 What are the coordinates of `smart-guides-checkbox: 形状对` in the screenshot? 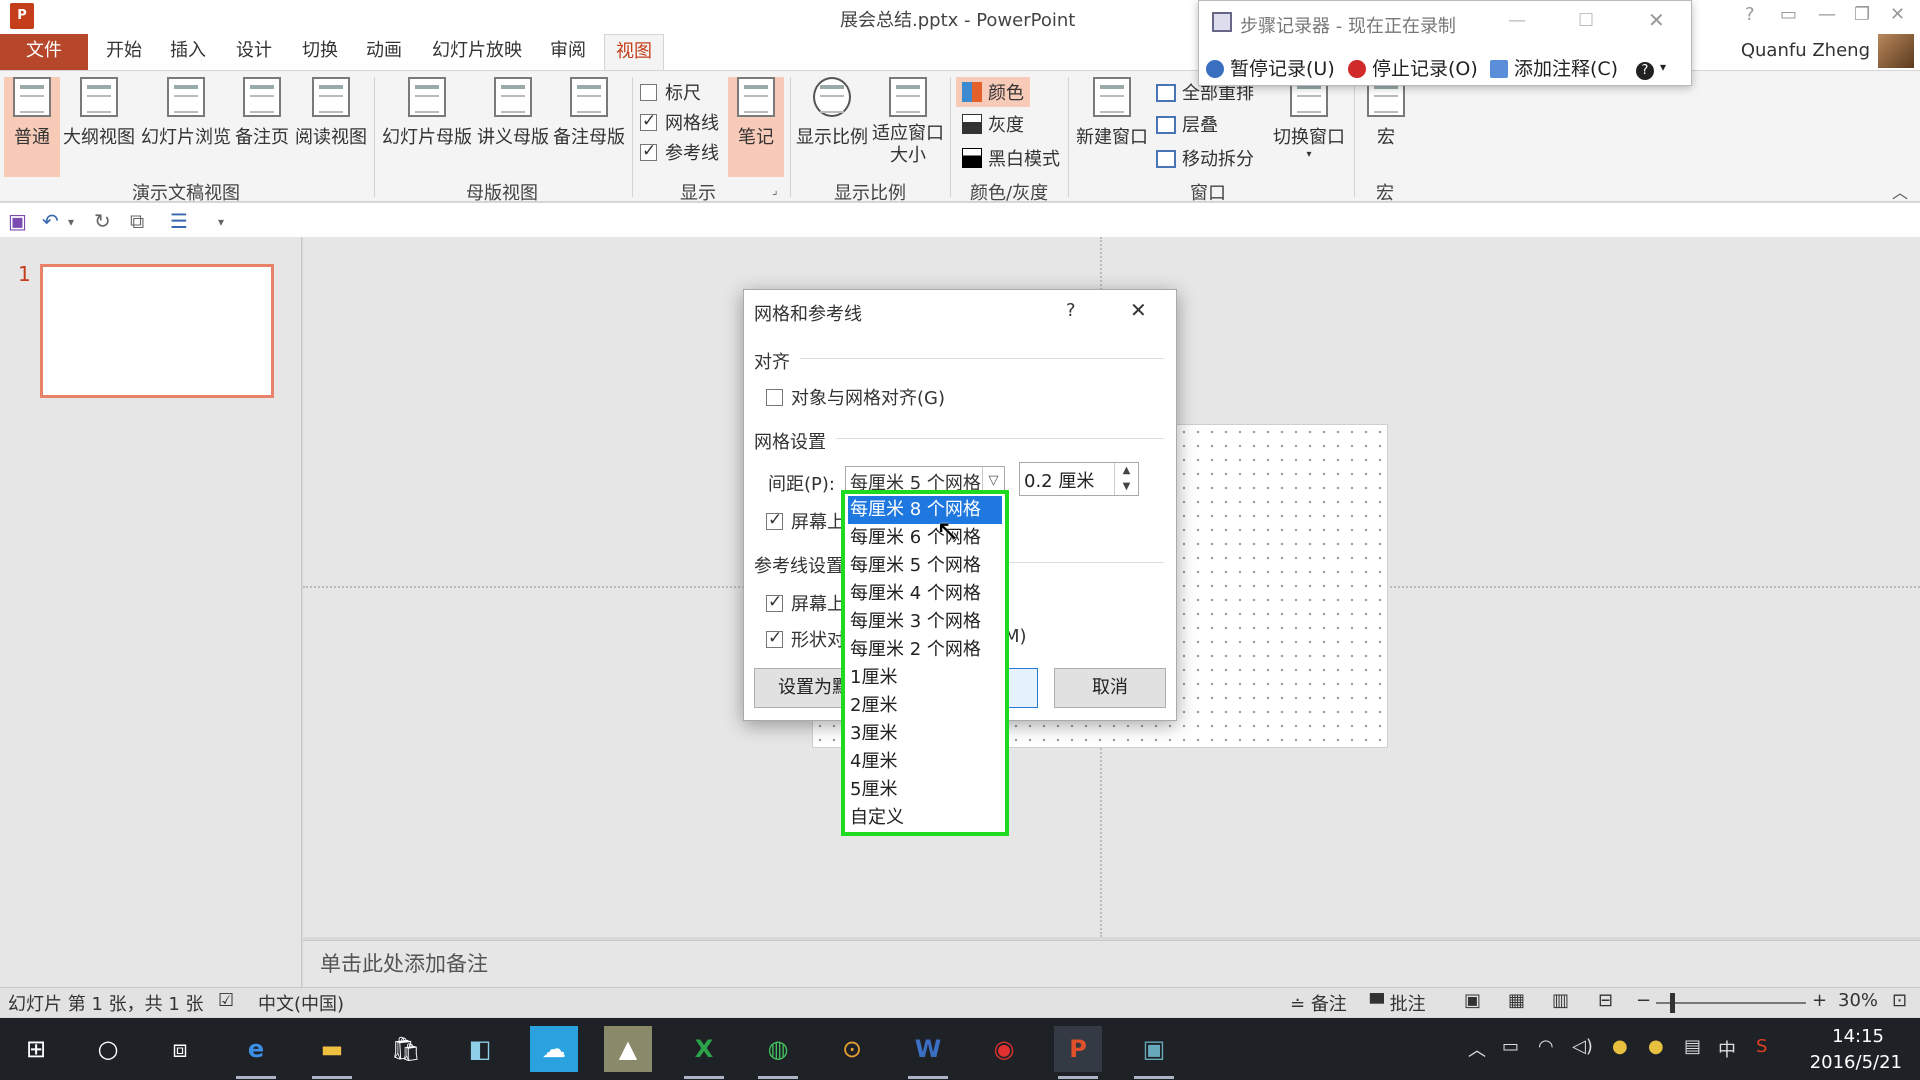 It's located at (805, 639).